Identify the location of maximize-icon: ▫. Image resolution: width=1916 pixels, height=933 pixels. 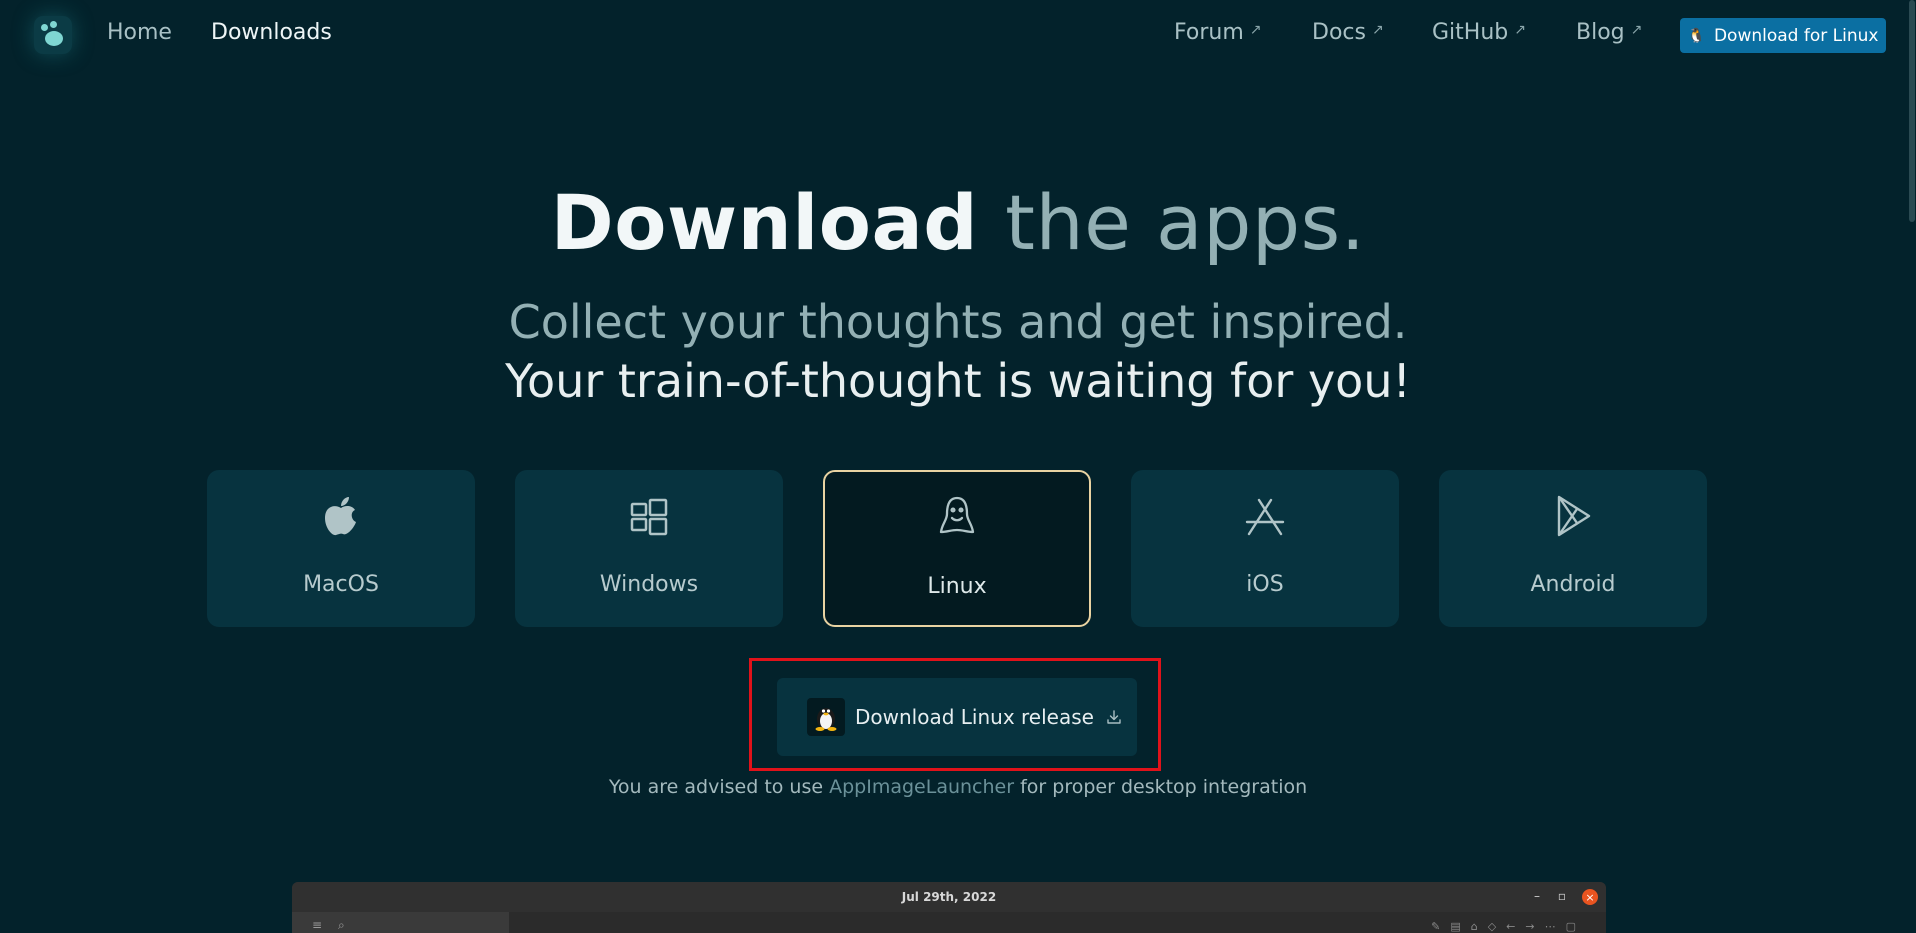
(1561, 896).